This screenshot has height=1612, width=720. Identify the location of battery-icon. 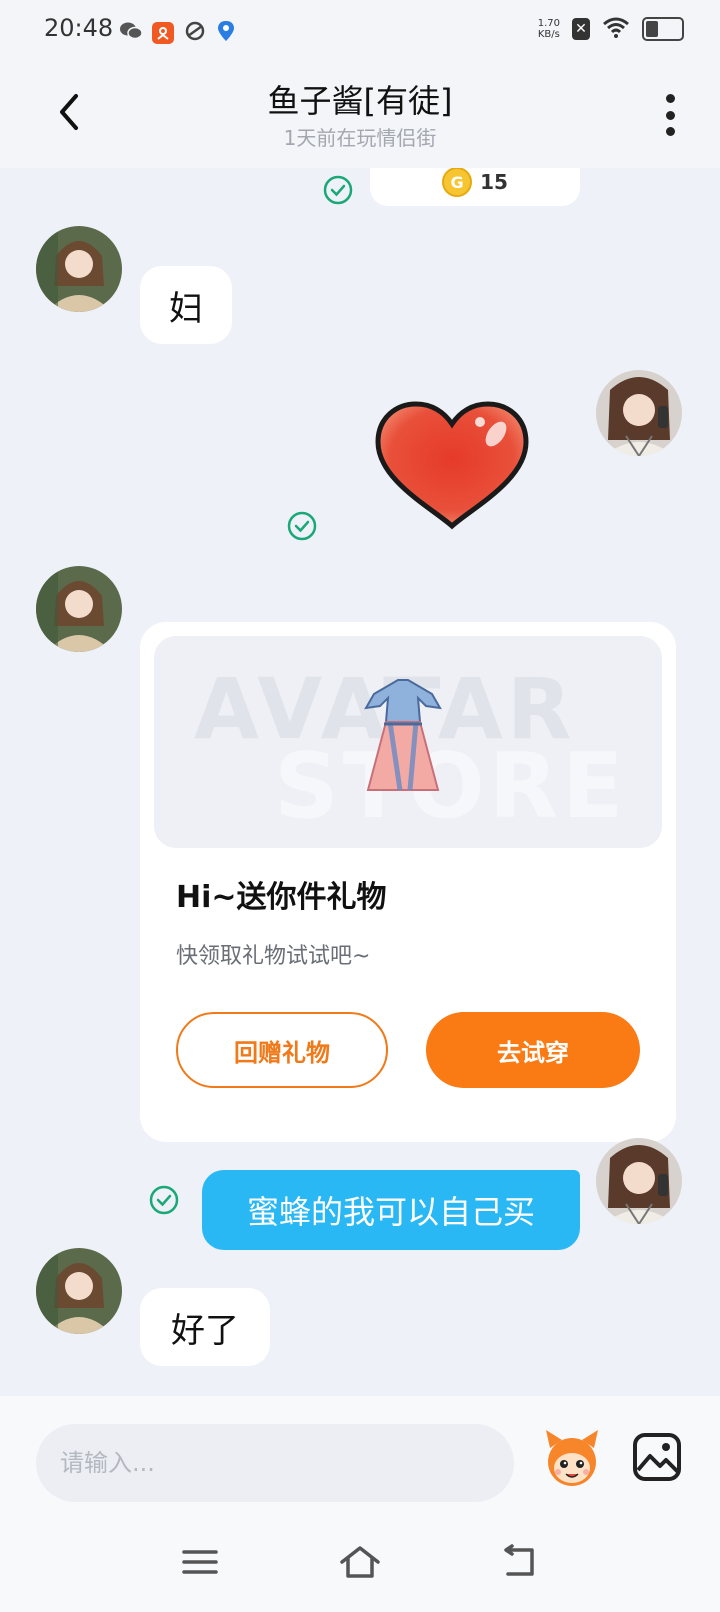
(663, 29).